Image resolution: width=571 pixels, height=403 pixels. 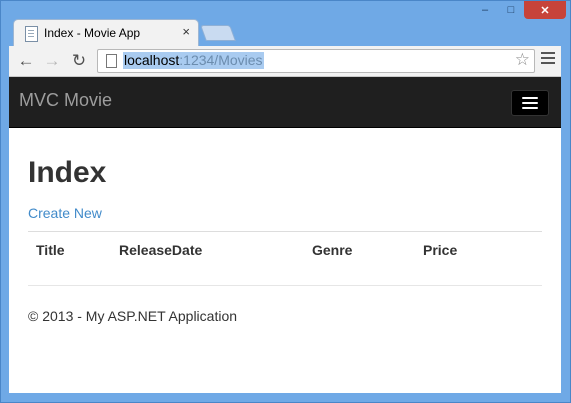 I want to click on reload-button: ↻, so click(x=79, y=61).